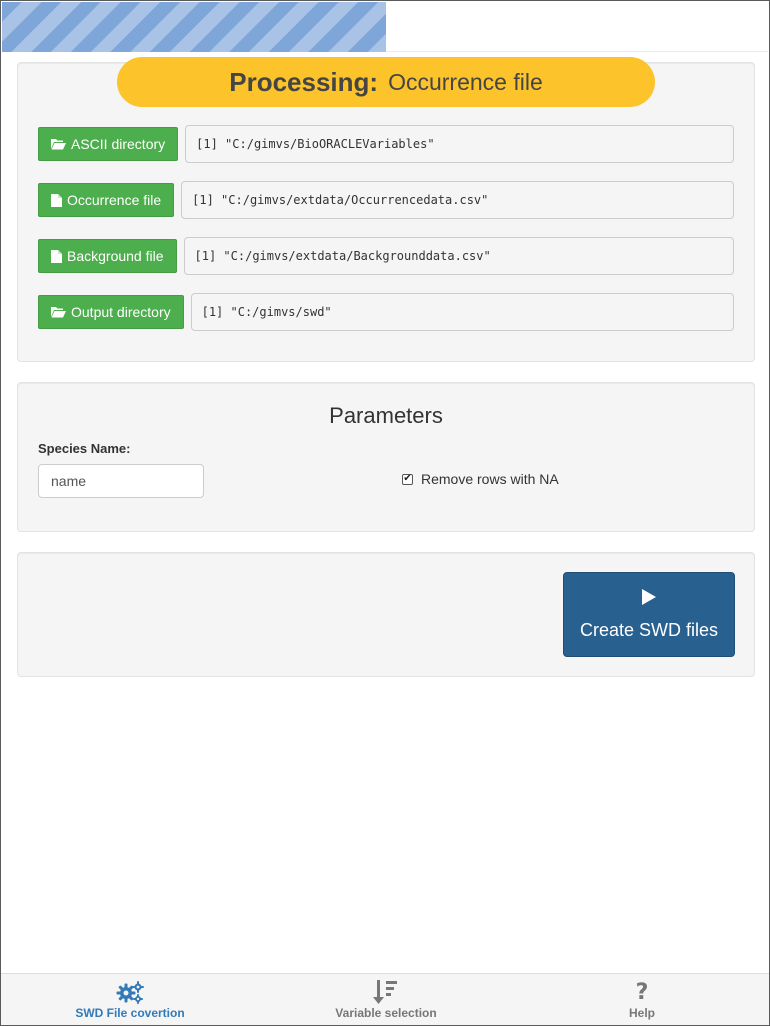  Describe the element at coordinates (490, 479) in the screenshot. I see `remove-na-label: Remove rows with NA` at that location.